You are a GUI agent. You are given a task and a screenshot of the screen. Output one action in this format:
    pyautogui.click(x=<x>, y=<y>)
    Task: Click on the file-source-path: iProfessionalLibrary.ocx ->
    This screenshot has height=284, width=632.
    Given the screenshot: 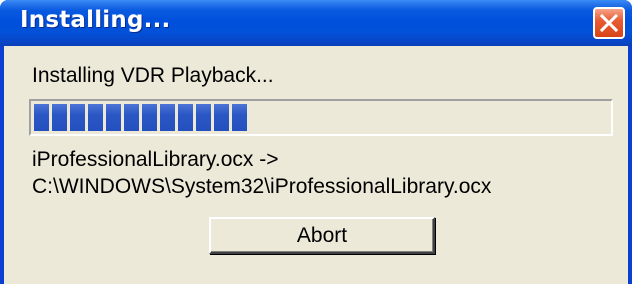 What is the action you would take?
    pyautogui.click(x=155, y=159)
    